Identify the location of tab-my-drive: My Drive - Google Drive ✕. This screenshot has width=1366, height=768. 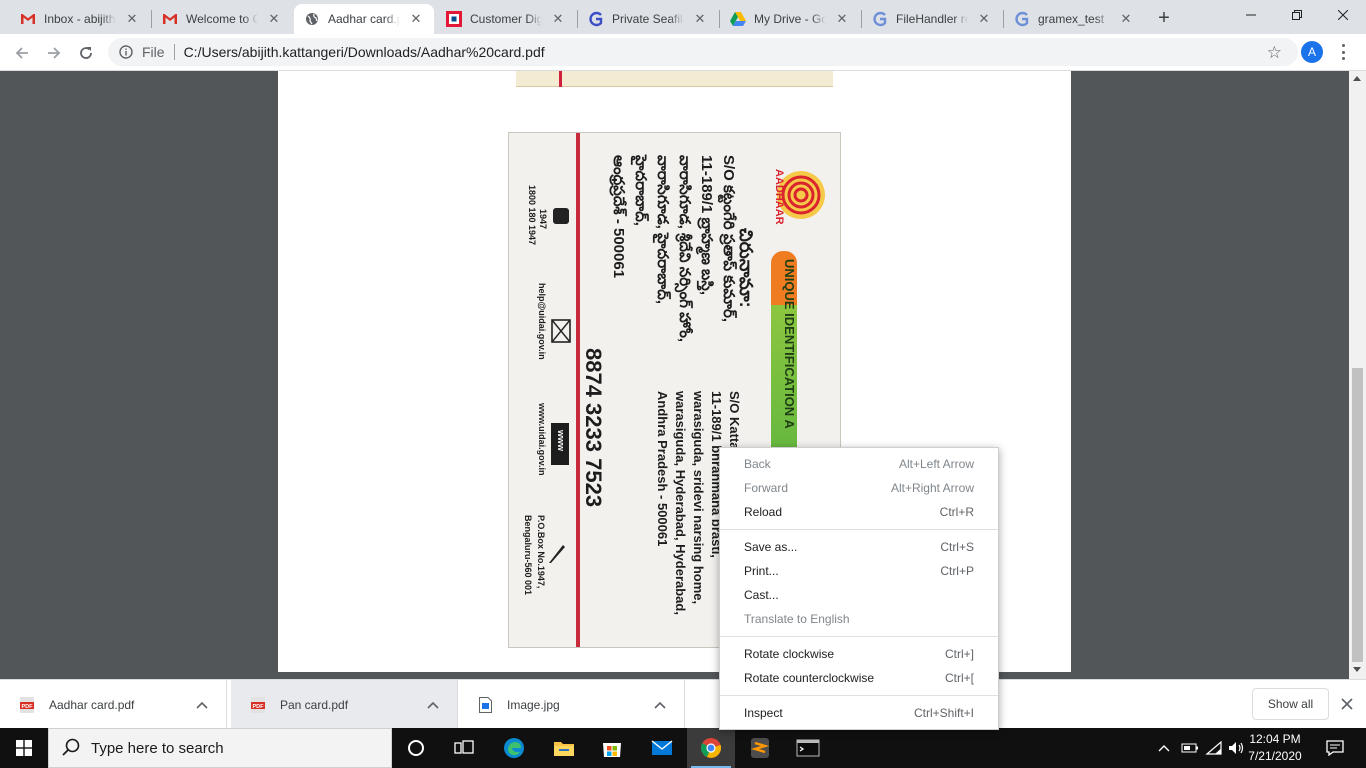
(790, 19).